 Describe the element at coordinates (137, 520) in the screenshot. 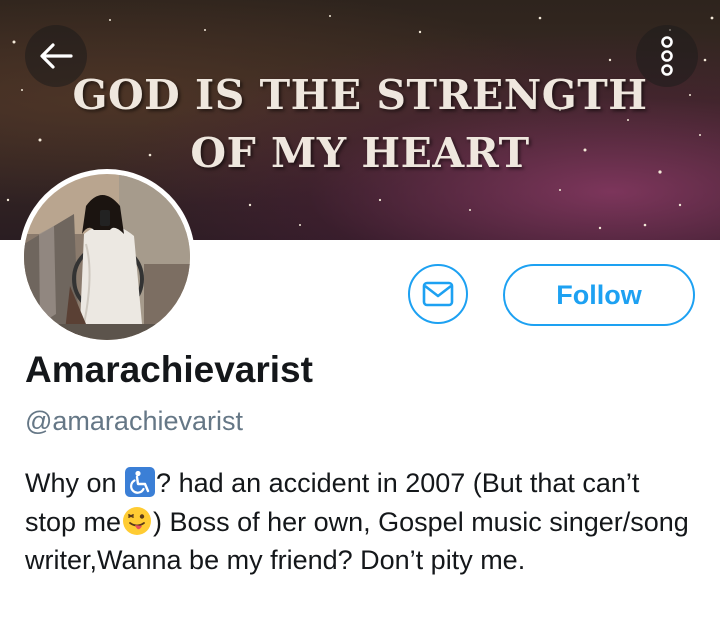

I see `winking-face-with-tongue-icon` at that location.